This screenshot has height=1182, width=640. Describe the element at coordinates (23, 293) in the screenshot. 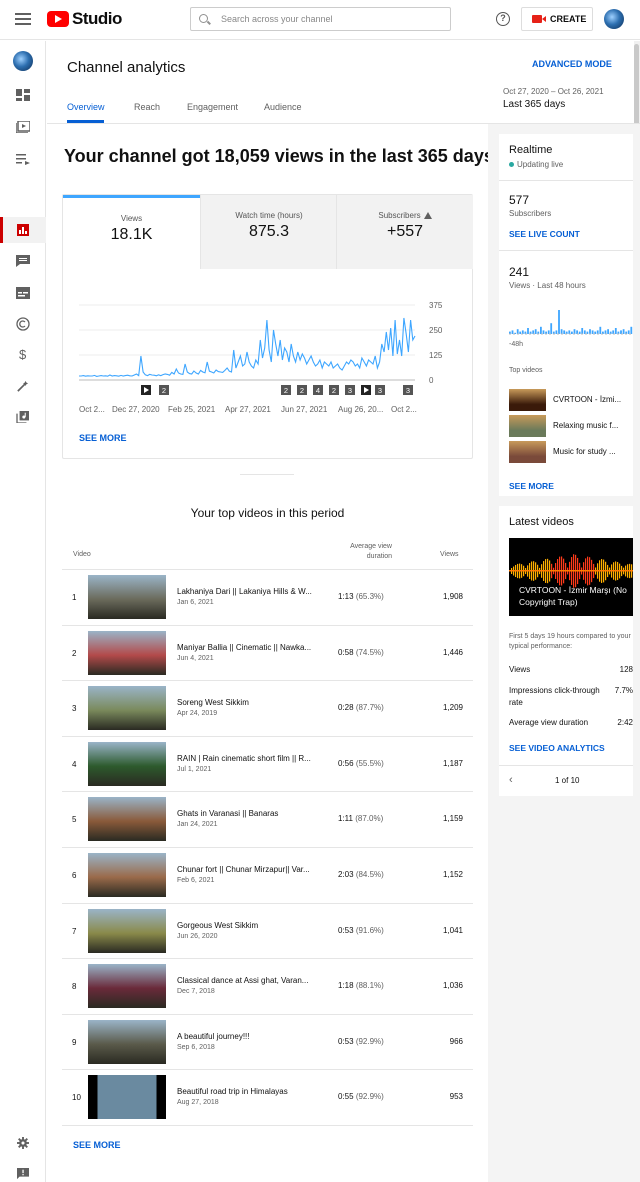

I see `subtitles-icon` at that location.